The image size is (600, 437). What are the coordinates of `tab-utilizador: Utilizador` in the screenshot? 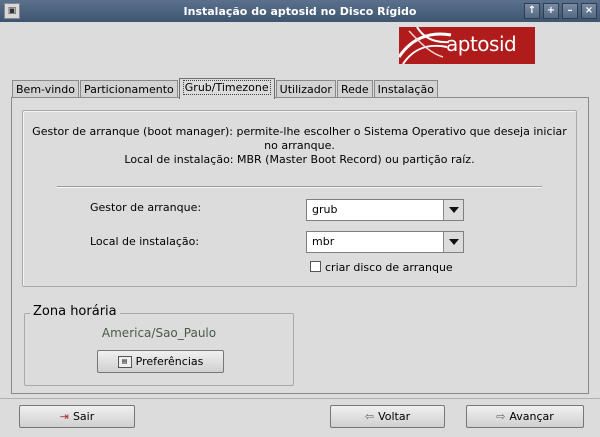 It's located at (305, 89).